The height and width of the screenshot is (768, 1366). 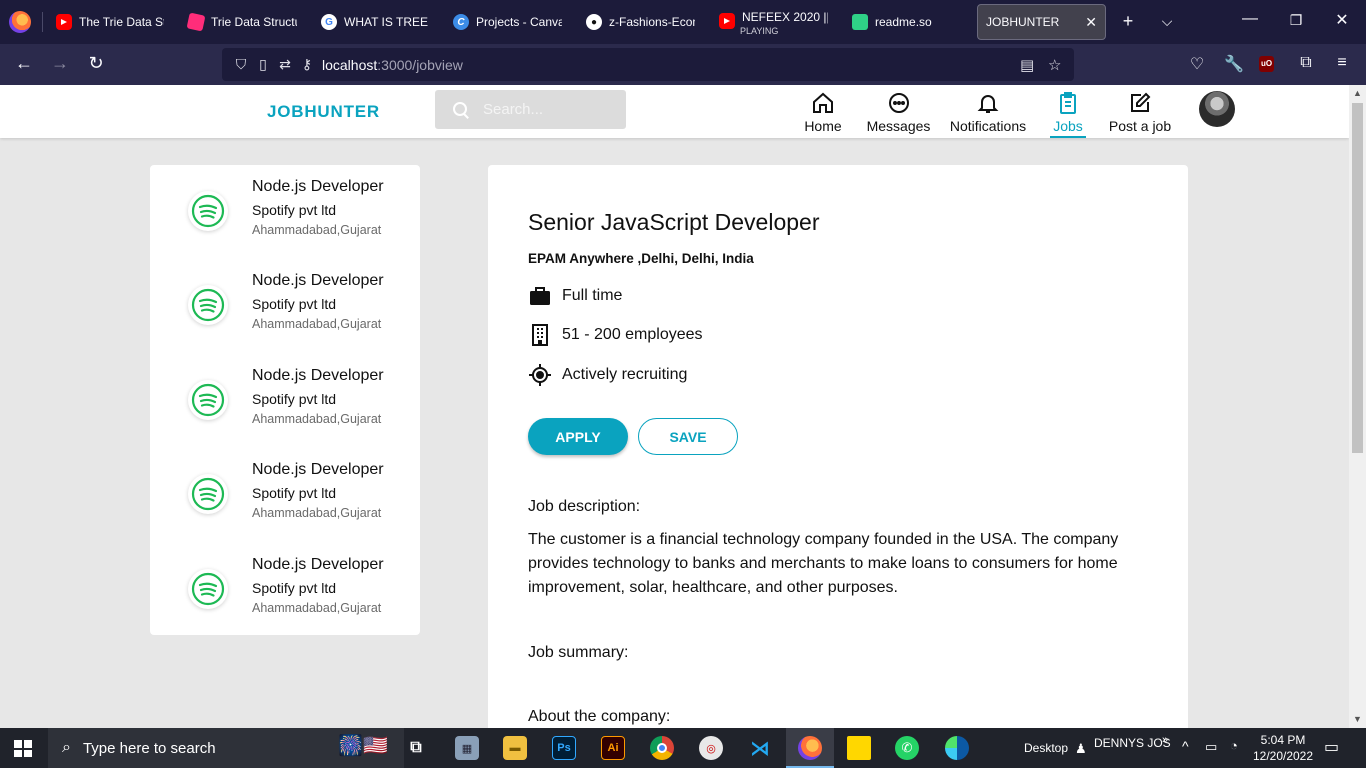 I want to click on edge-icon, so click(x=957, y=748).